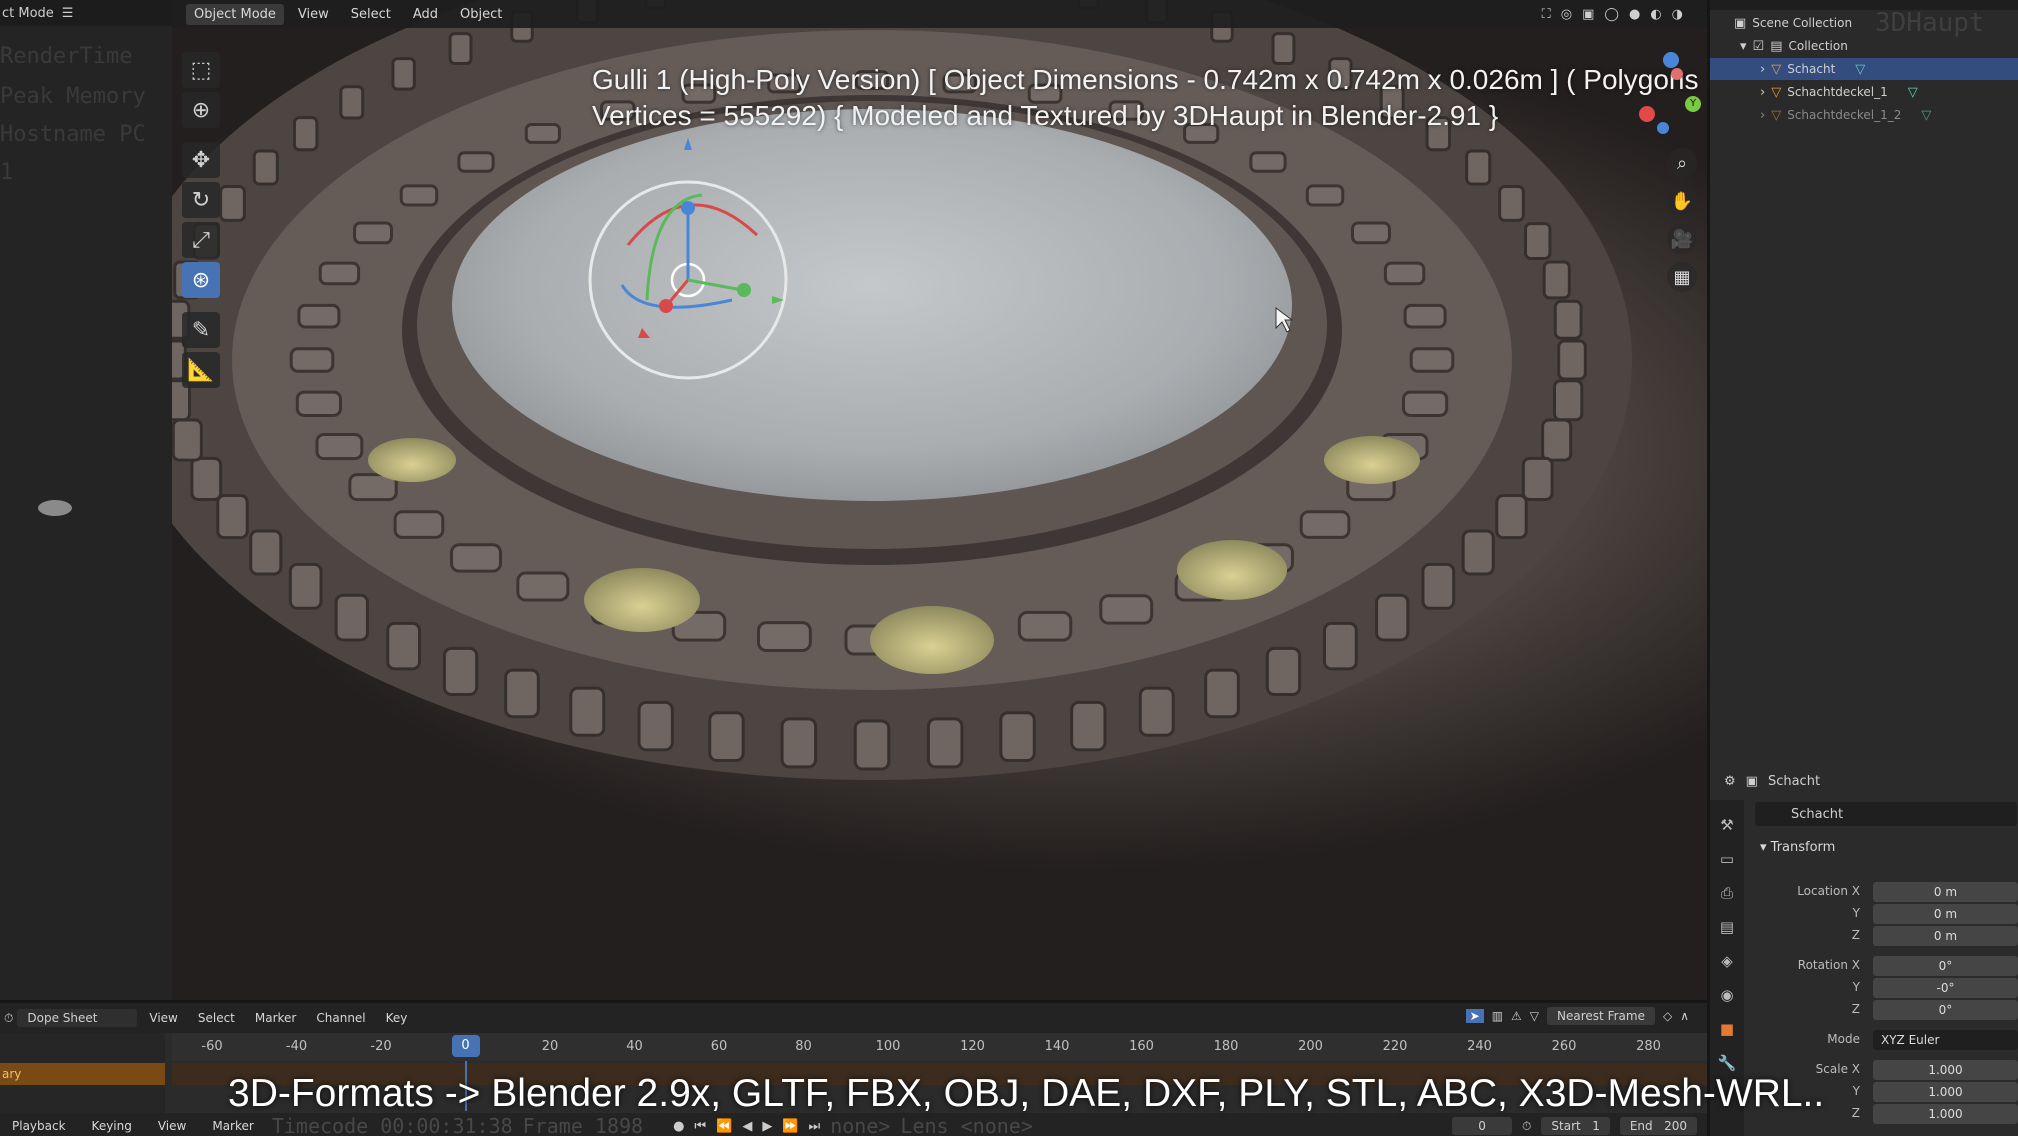 The width and height of the screenshot is (2018, 1136). I want to click on only-selected-icon: ➤, so click(1474, 1016).